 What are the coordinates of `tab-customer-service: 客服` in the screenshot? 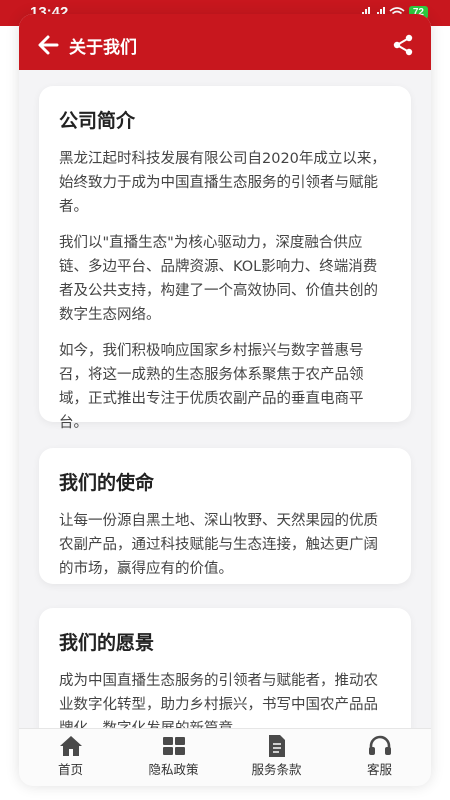 It's located at (379, 757).